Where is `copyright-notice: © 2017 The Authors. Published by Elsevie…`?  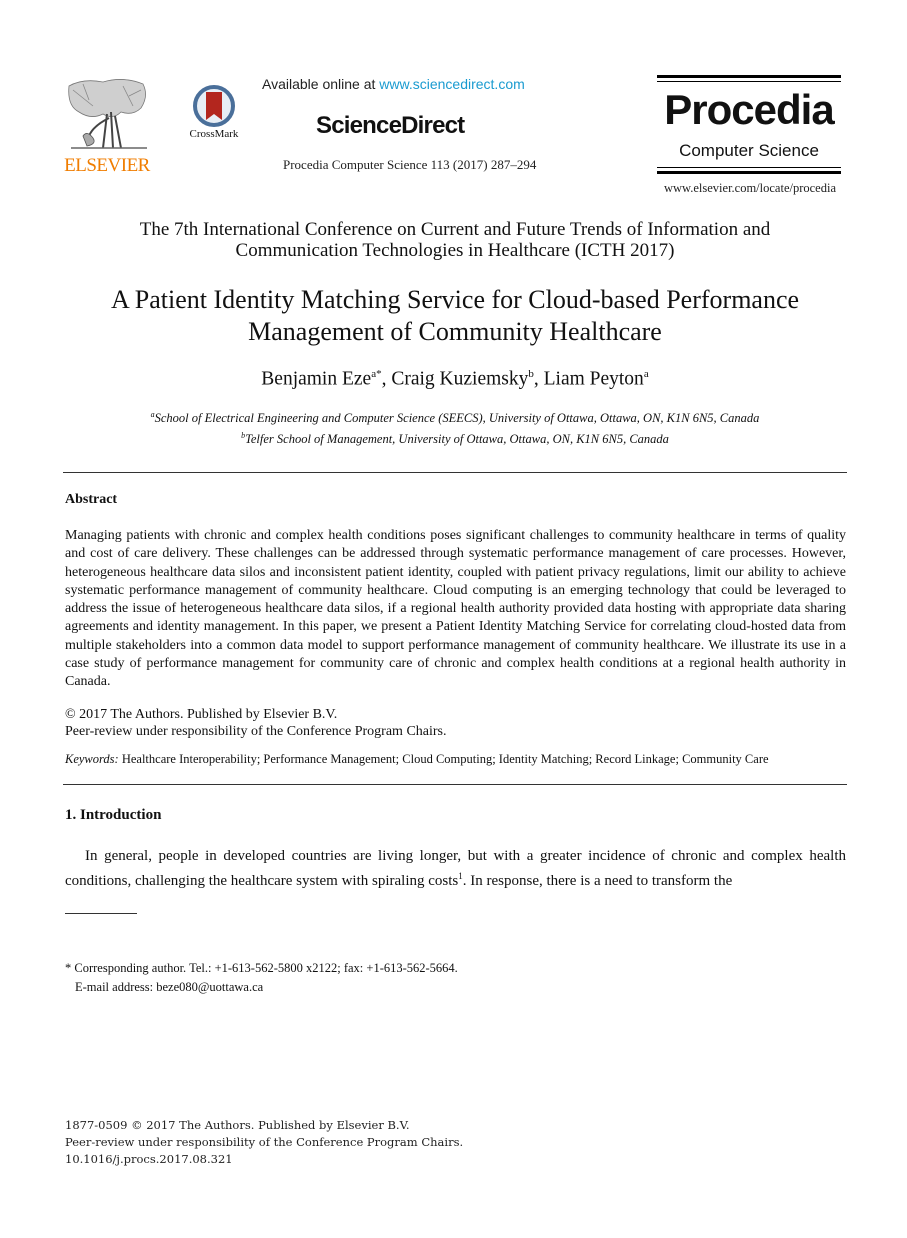
copyright-notice: © 2017 The Authors. Published by Elsevie… is located at coordinates (201, 714).